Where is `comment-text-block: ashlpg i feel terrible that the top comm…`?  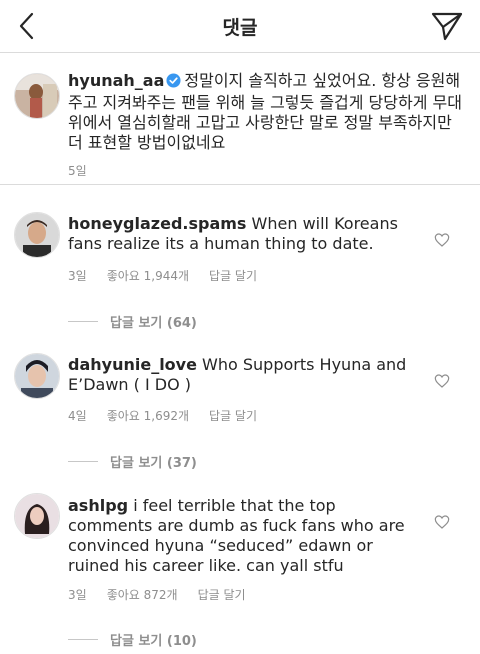
comment-text-block: ashlpg i feel terrible that the top comm… is located at coordinates (245, 536).